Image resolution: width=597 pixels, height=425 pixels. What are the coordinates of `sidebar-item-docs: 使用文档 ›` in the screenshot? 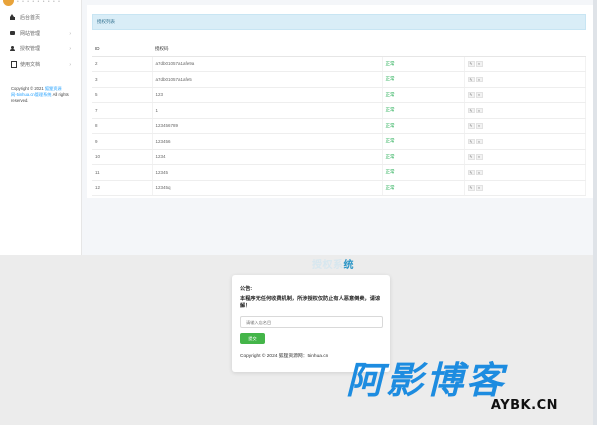 It's located at (41, 65).